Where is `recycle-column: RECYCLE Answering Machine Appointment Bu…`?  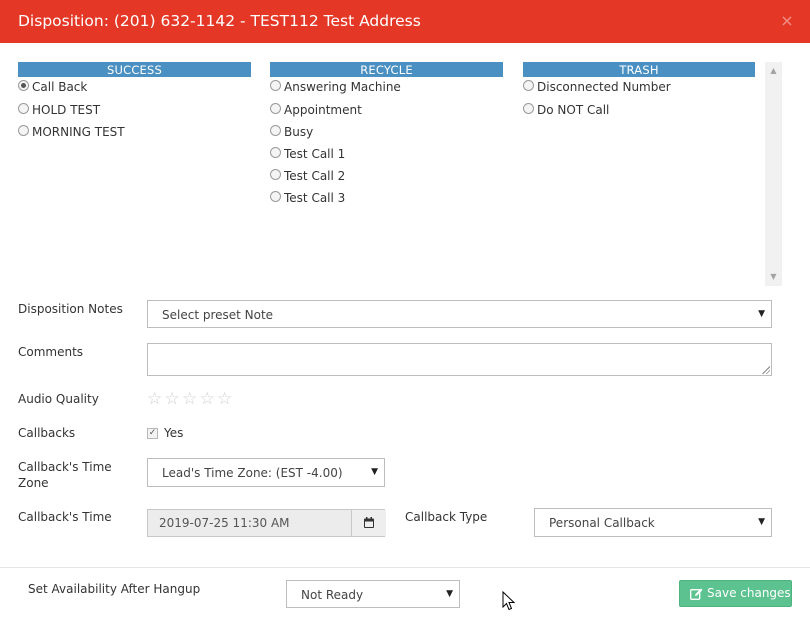
recycle-column: RECYCLE Answering Machine Appointment Bu… is located at coordinates (386, 133).